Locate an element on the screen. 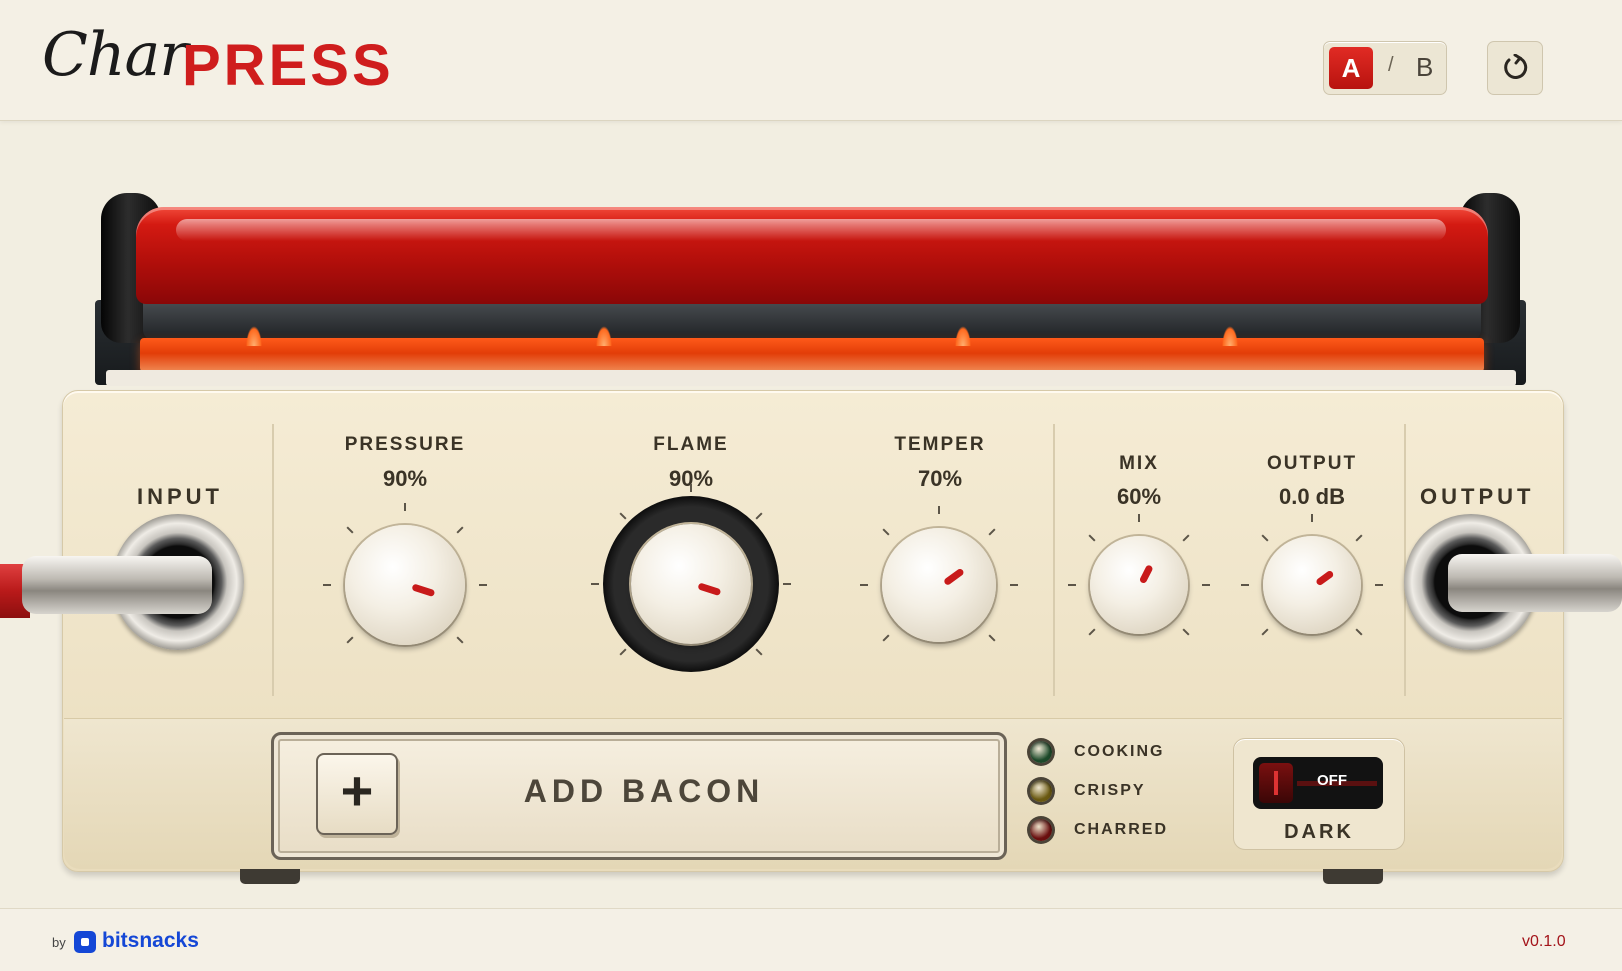  ab-toggle: A / B is located at coordinates (1385, 68).